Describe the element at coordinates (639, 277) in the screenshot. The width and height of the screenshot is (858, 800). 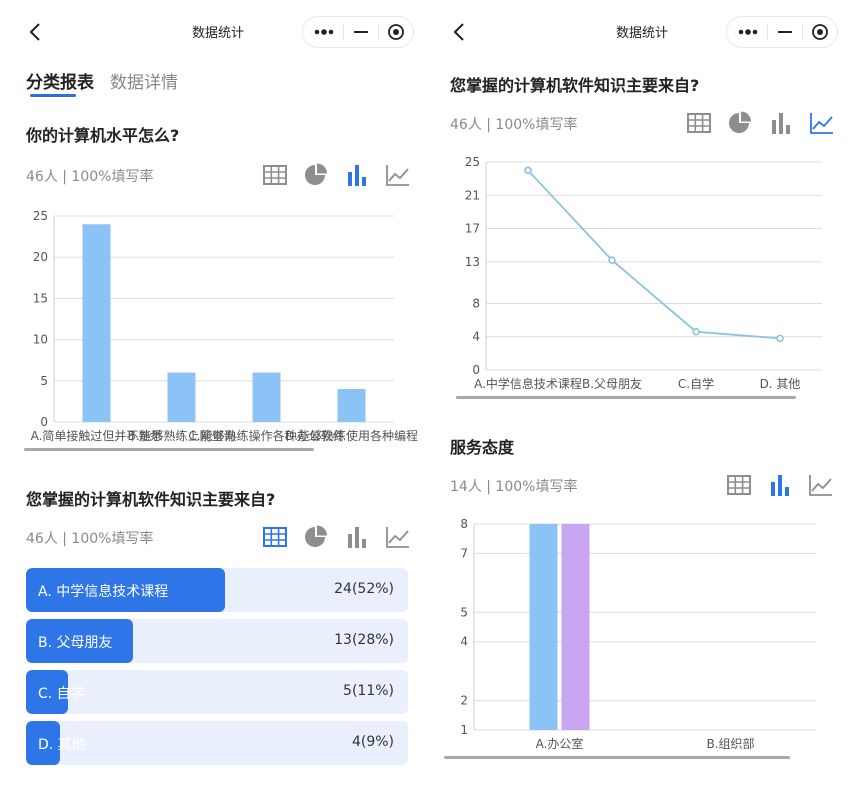
I see `line-chart-knowledge-source: 0 4 8 13 17 21 25 A.中学信息技术课程 B.父母朋友 C.自学 D. 其他` at that location.